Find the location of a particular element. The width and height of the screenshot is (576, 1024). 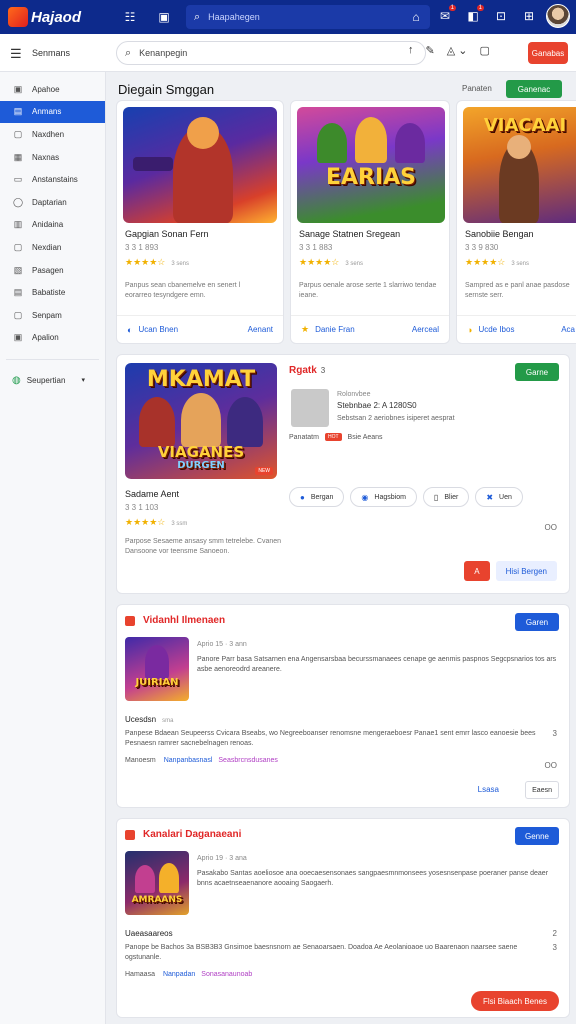

comment-icon: ▢ is located at coordinates (484, 50).